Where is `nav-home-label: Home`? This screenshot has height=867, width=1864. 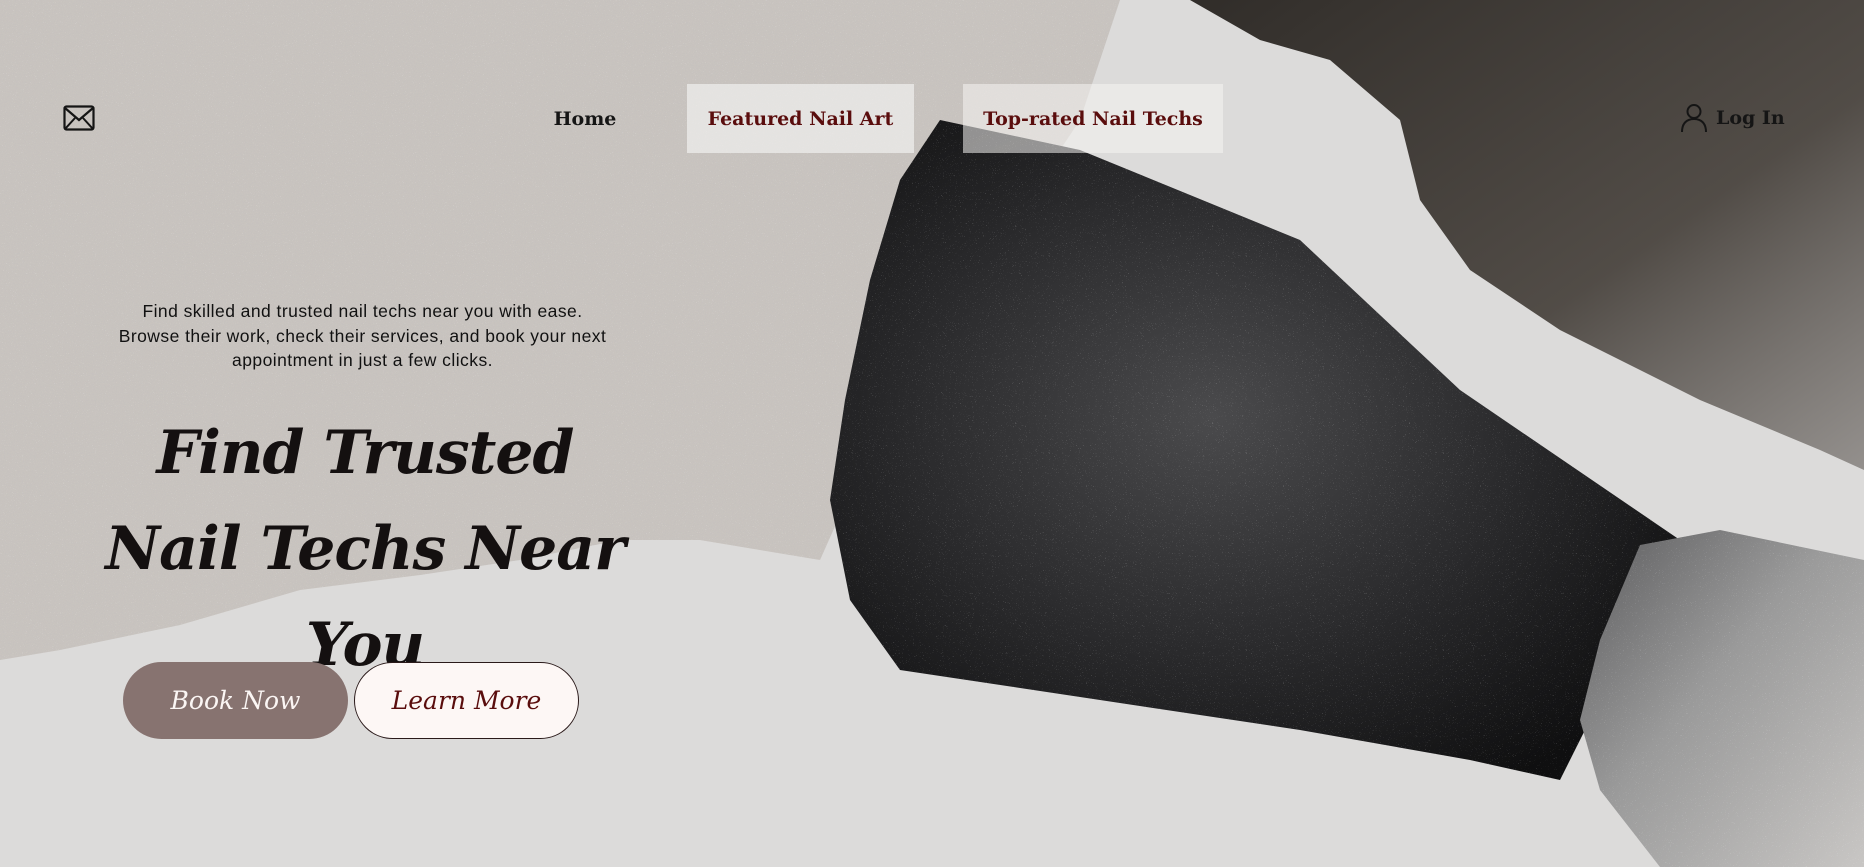 nav-home-label: Home is located at coordinates (585, 118).